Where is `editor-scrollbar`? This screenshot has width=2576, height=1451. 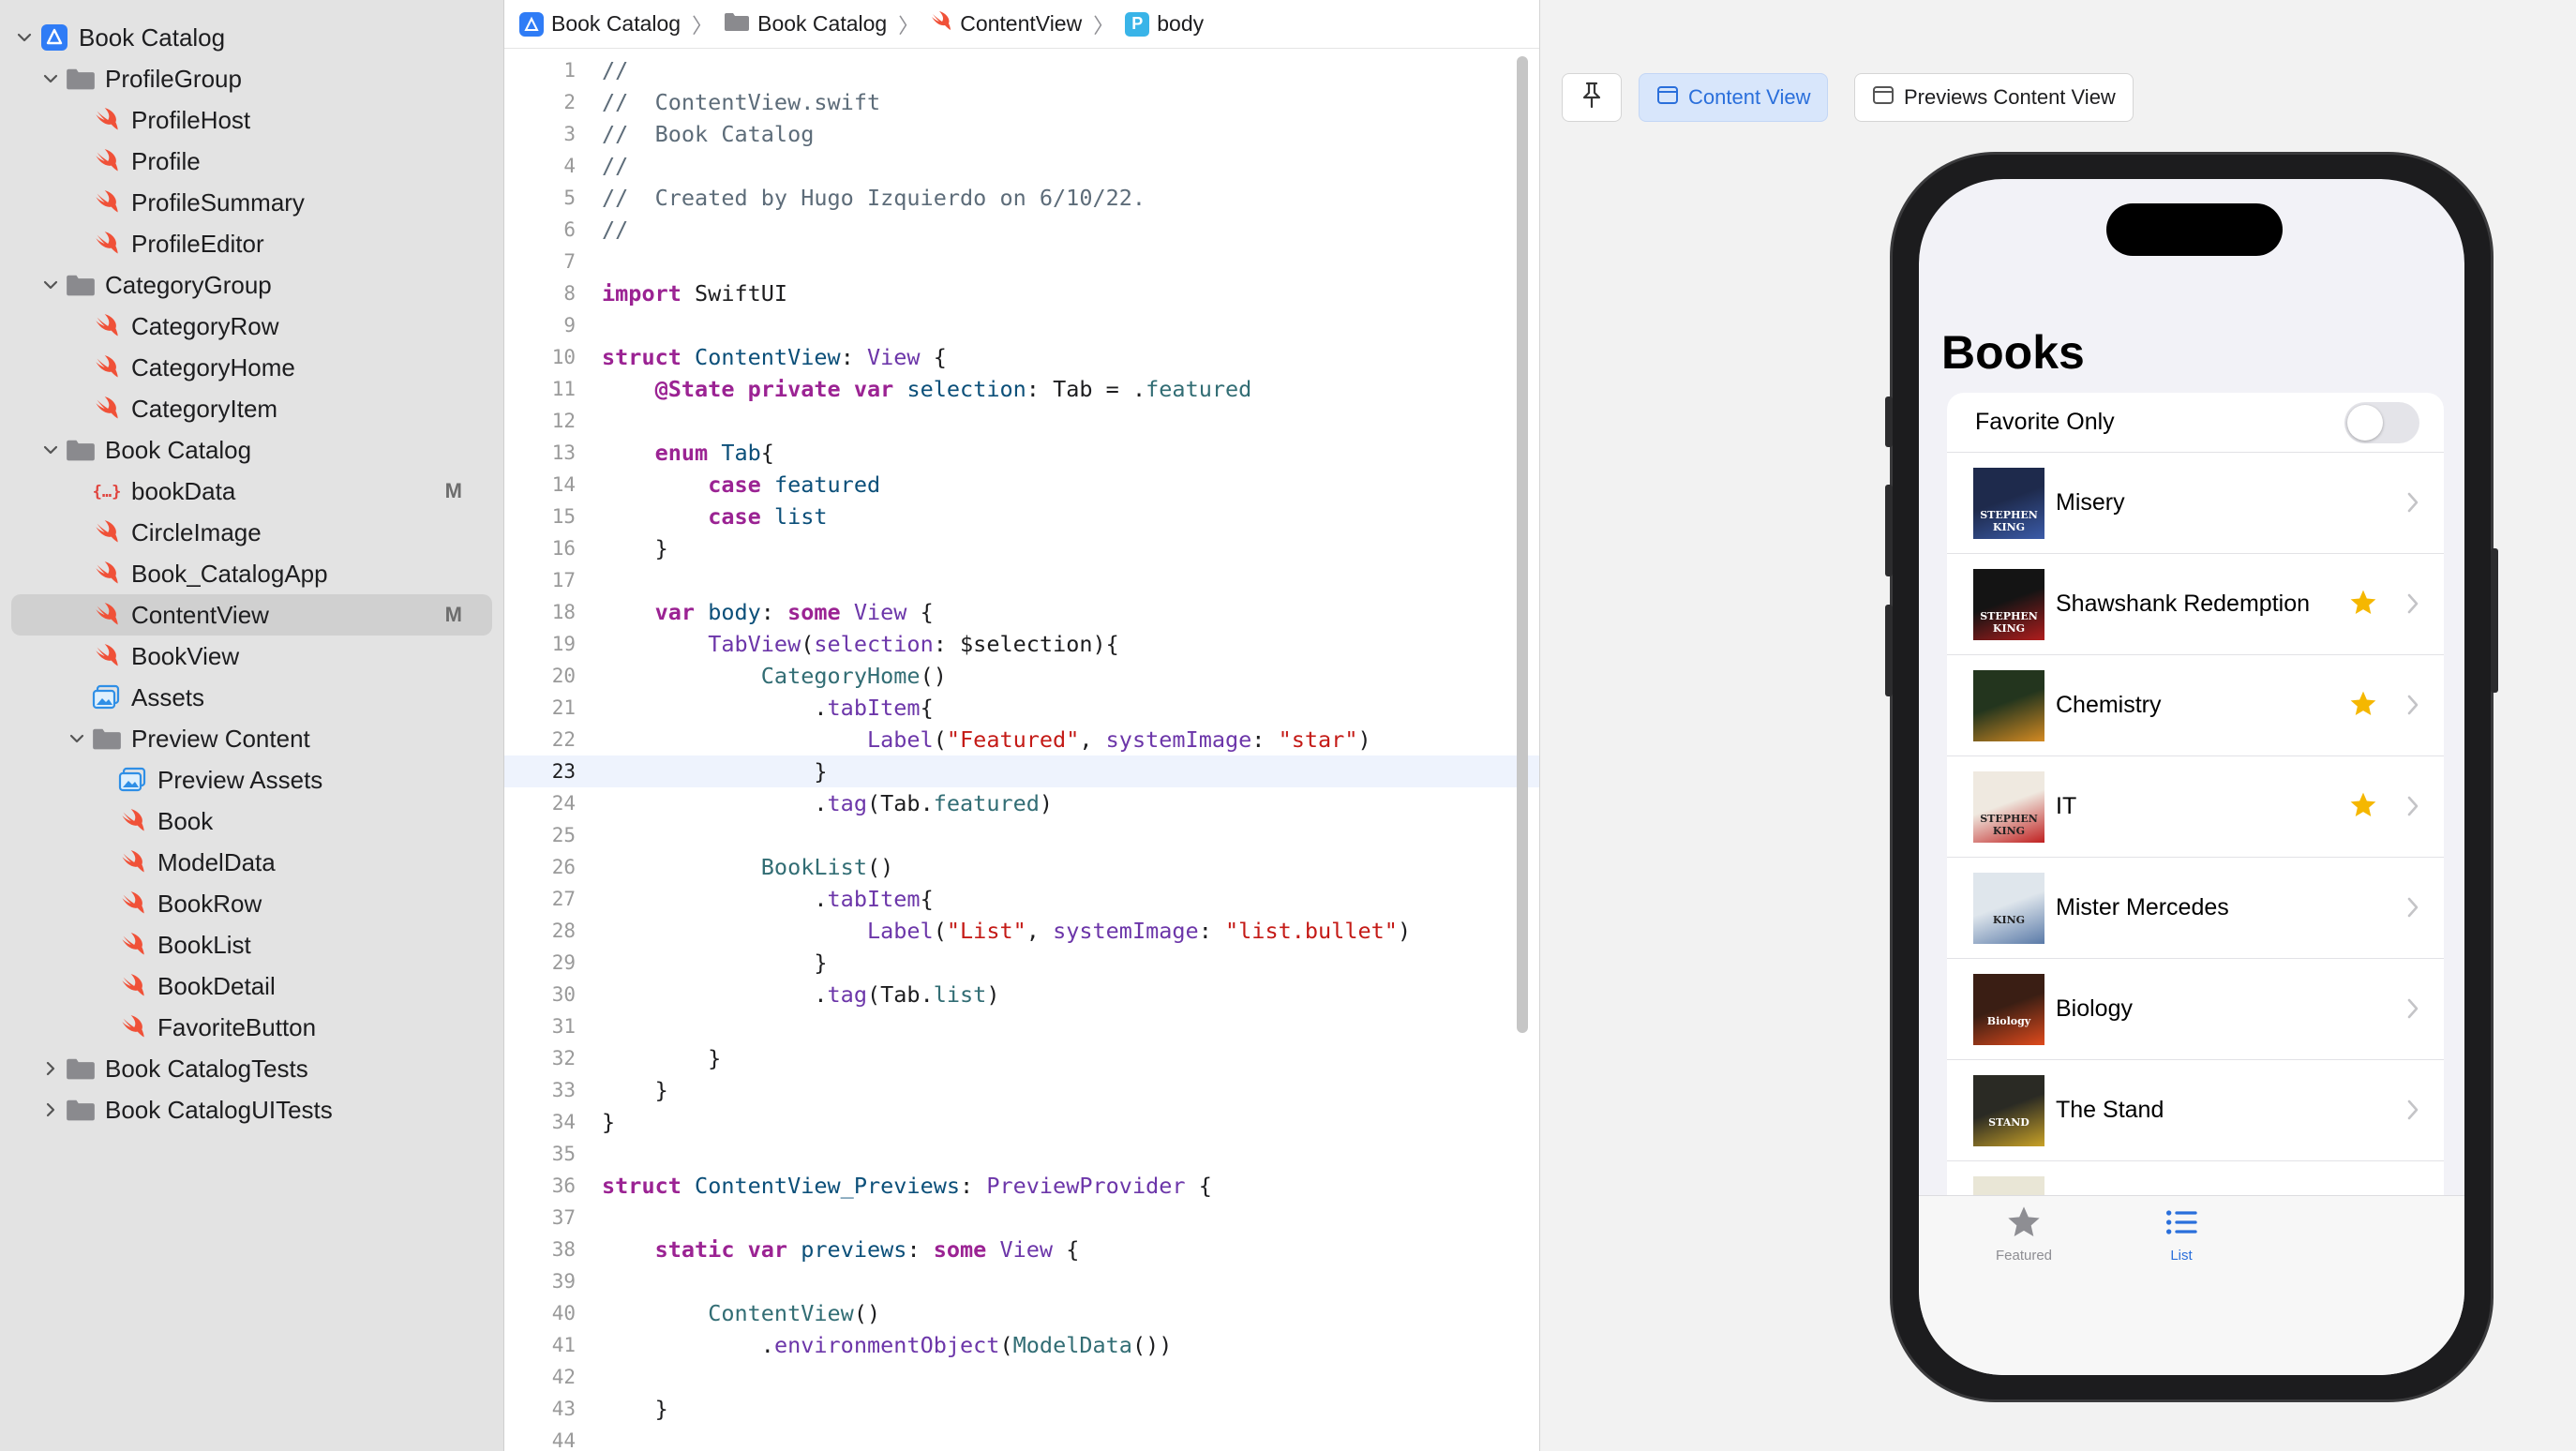 editor-scrollbar is located at coordinates (1523, 544).